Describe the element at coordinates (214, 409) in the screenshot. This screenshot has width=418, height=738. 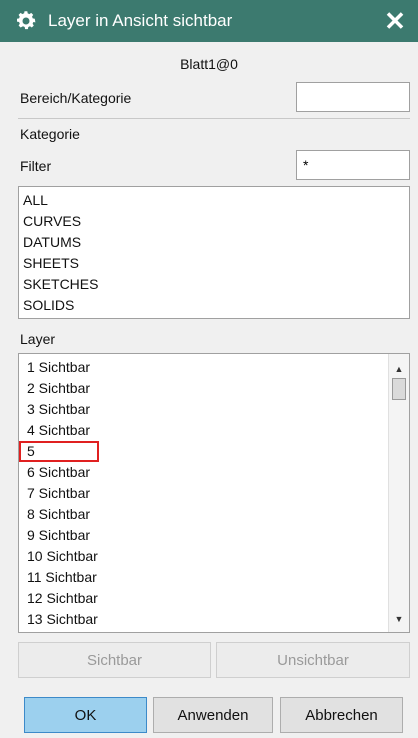
I see `layer-list-item: 3 Sichtbar` at that location.